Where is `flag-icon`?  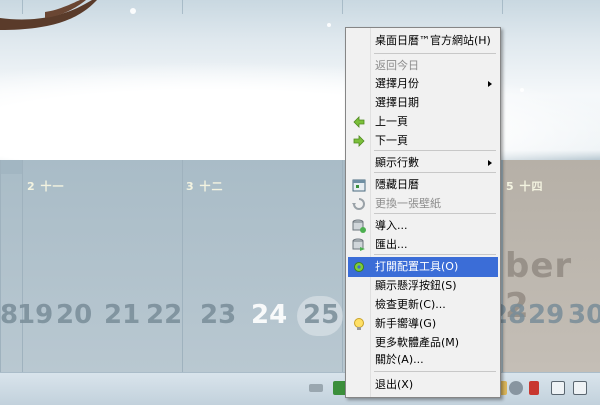
flag-icon is located at coordinates (558, 388).